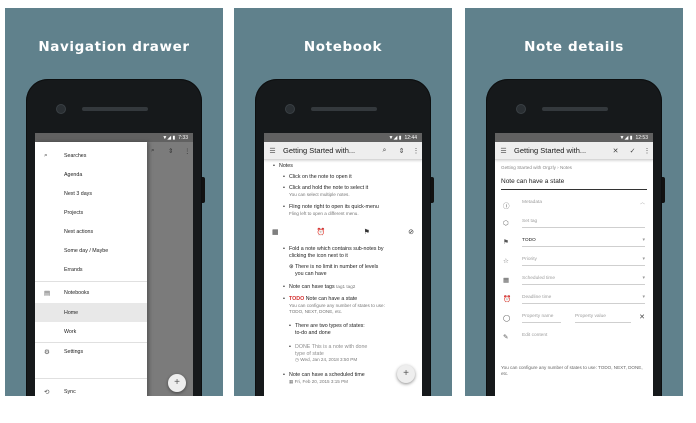  I want to click on list-item: • Click on the note to open it, so click(317, 177).